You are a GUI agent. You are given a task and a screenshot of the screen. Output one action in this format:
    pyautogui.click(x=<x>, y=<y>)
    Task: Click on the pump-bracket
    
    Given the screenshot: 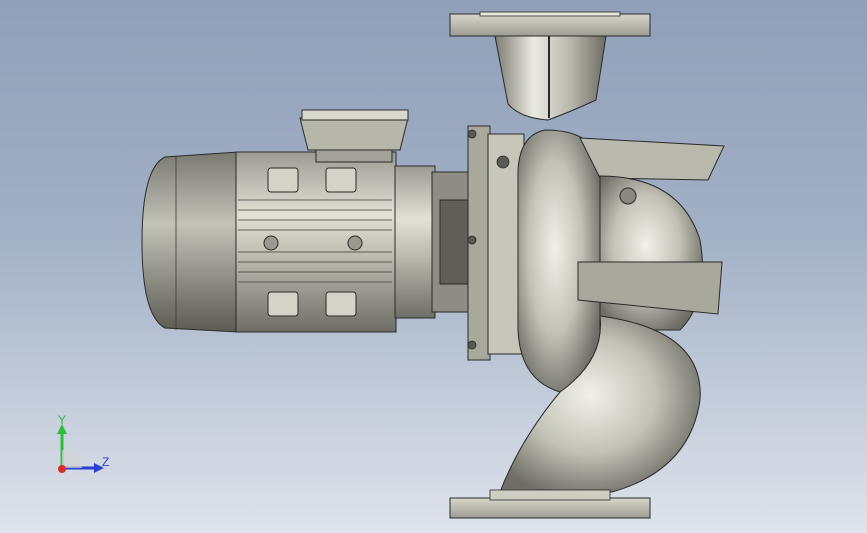 What is the action you would take?
    pyautogui.click(x=496, y=243)
    